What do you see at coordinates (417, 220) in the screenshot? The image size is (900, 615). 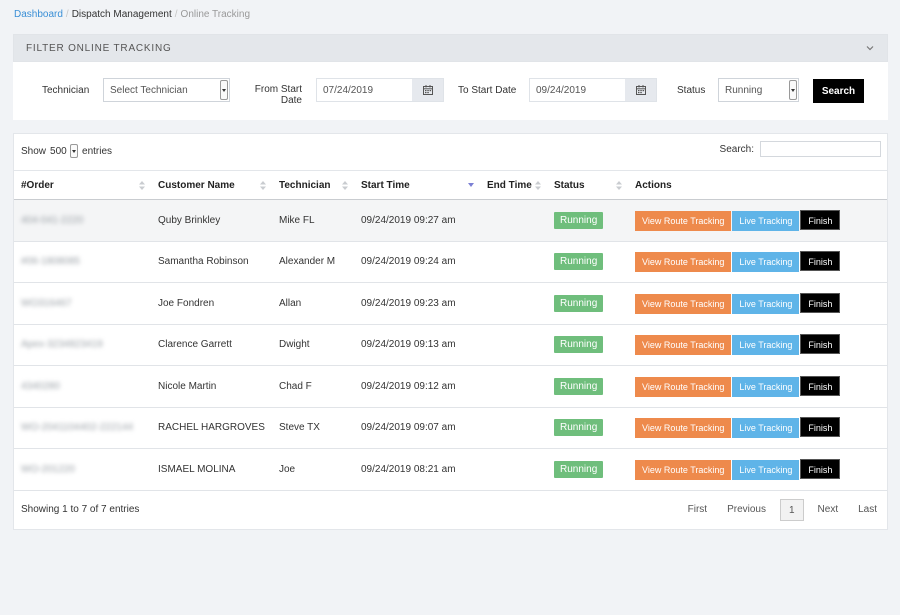 I see `start-time-cell: 09/24/2019 09:27 am` at bounding box center [417, 220].